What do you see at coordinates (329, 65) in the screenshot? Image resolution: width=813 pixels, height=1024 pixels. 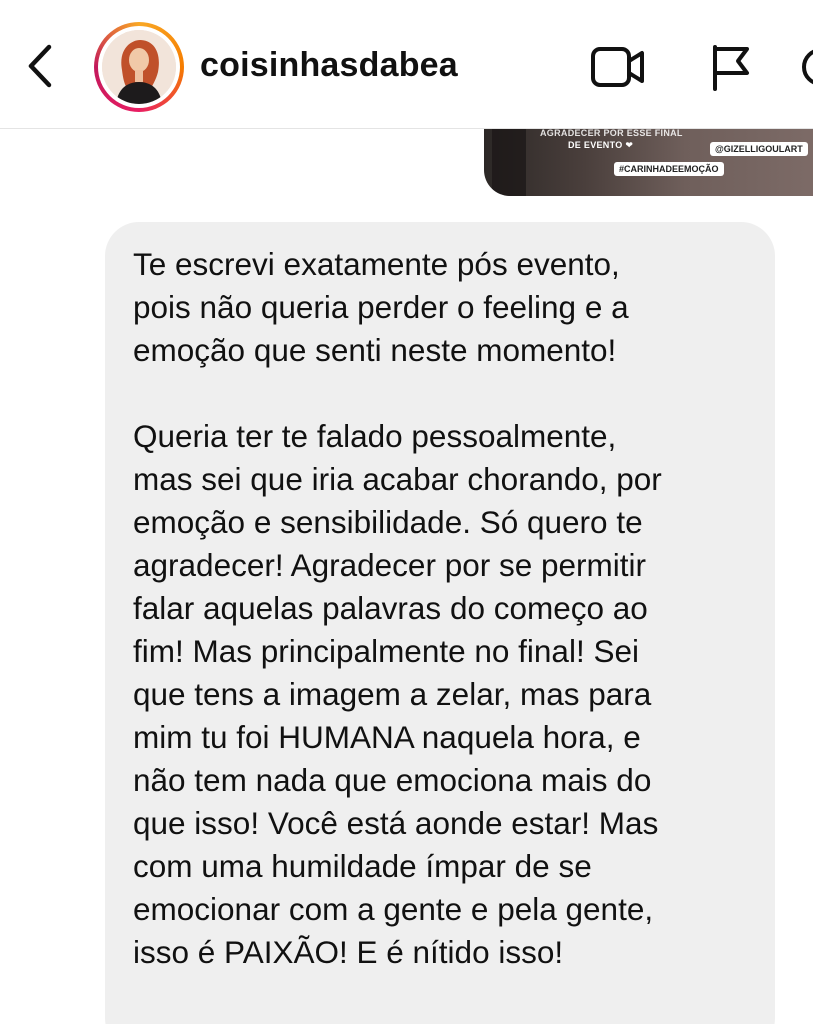 I see `conversation-username: coisinhasdabea` at bounding box center [329, 65].